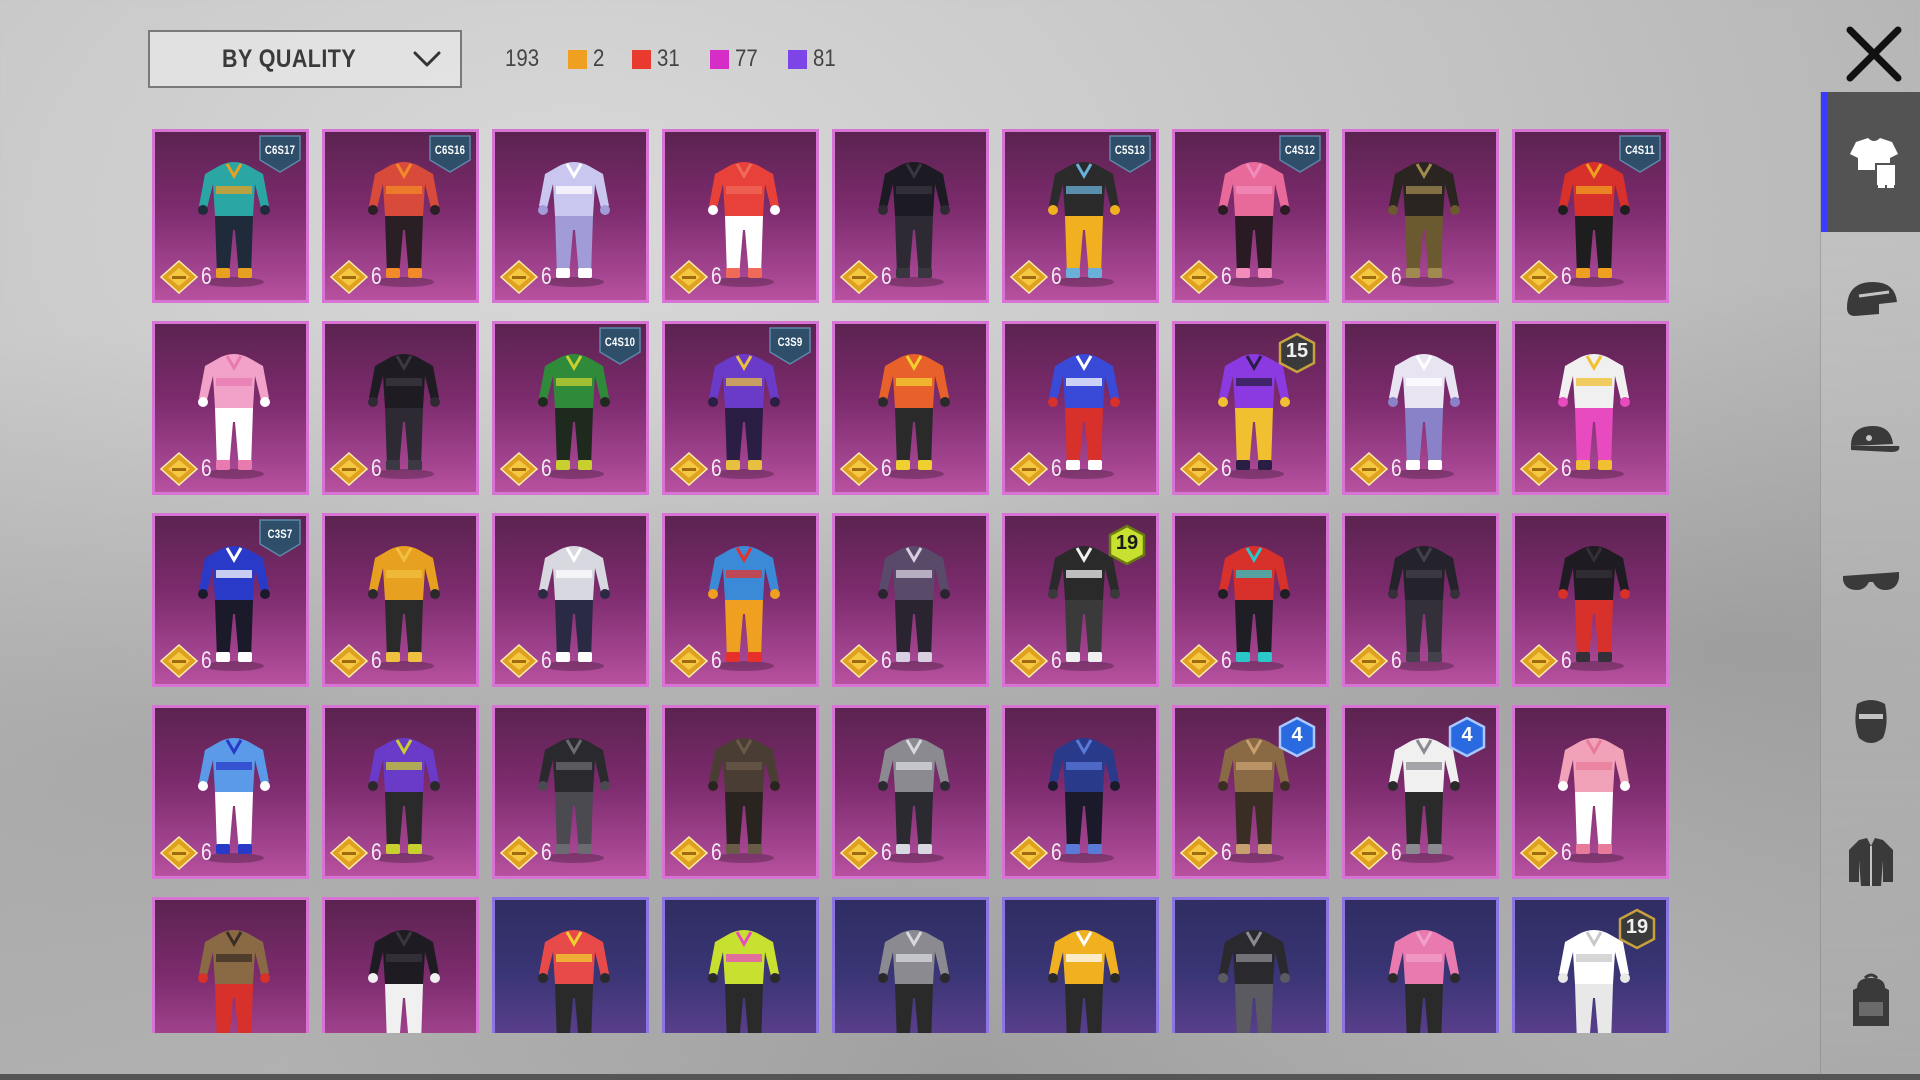  I want to click on sidebar-tab-backpack, so click(1870, 1002).